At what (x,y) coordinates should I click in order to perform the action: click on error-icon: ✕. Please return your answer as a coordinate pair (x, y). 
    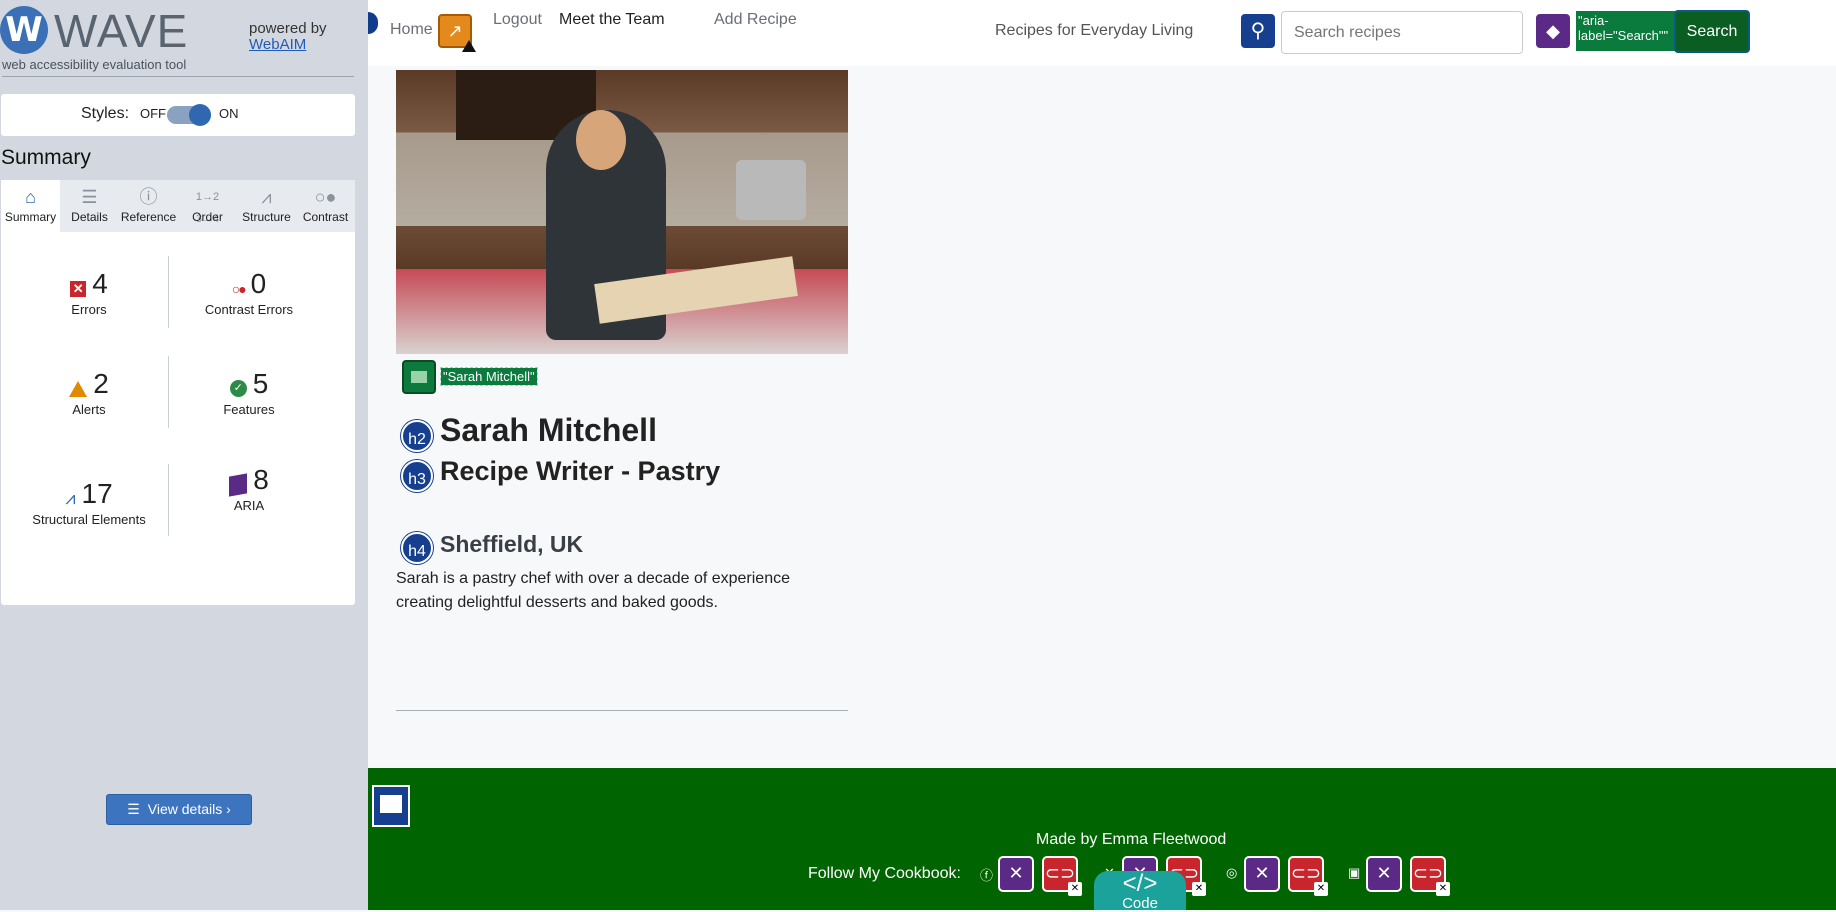
    Looking at the image, I should click on (78, 288).